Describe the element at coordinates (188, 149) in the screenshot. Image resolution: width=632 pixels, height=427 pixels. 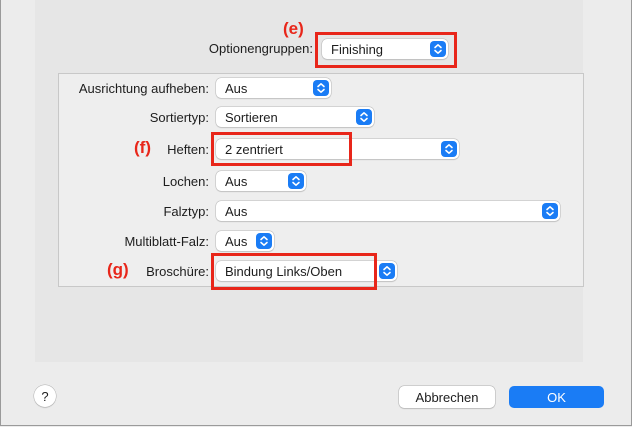
I see `label-heften: Heften:` at that location.